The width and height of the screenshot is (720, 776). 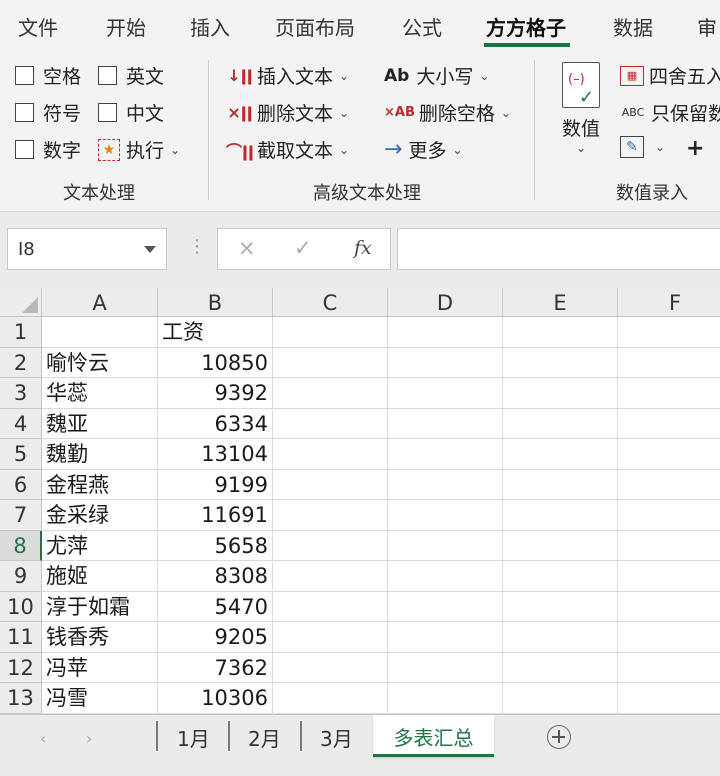 What do you see at coordinates (21, 454) in the screenshot?
I see `row-header: 5` at bounding box center [21, 454].